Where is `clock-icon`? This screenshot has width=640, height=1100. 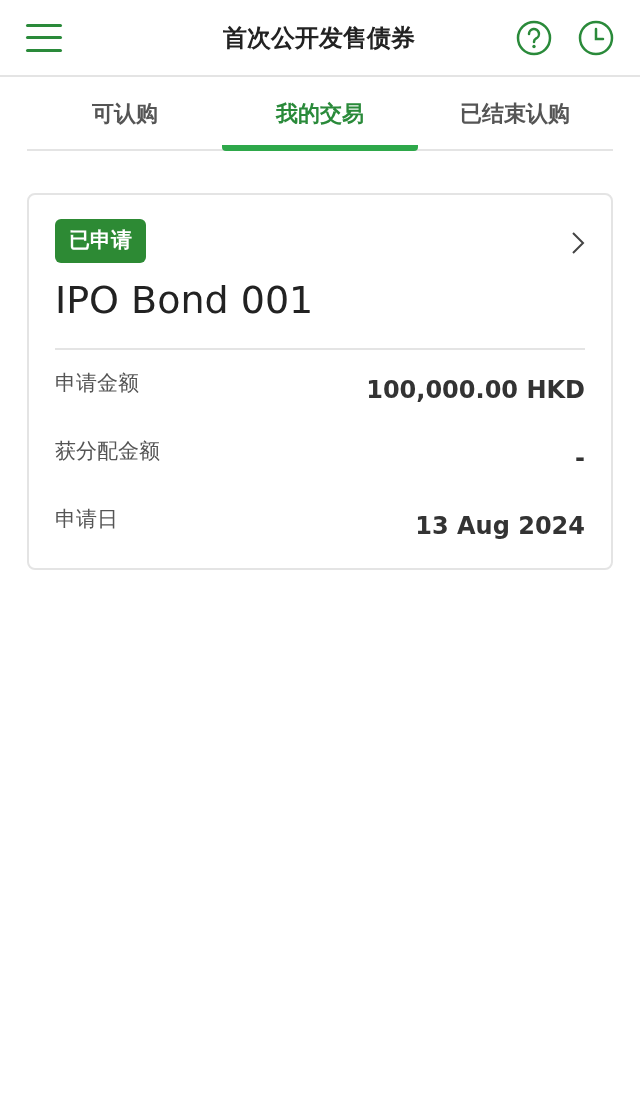
clock-icon is located at coordinates (596, 37).